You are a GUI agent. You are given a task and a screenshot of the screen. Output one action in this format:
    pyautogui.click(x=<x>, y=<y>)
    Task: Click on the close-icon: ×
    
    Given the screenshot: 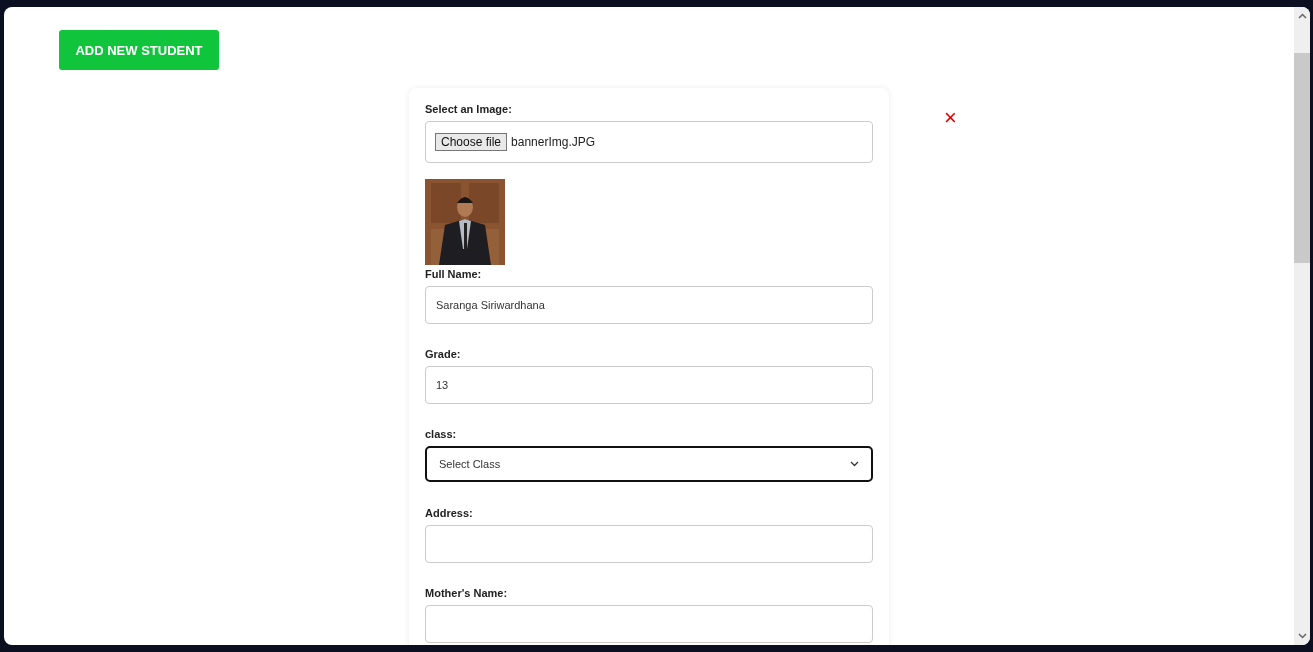 What is the action you would take?
    pyautogui.click(x=950, y=118)
    